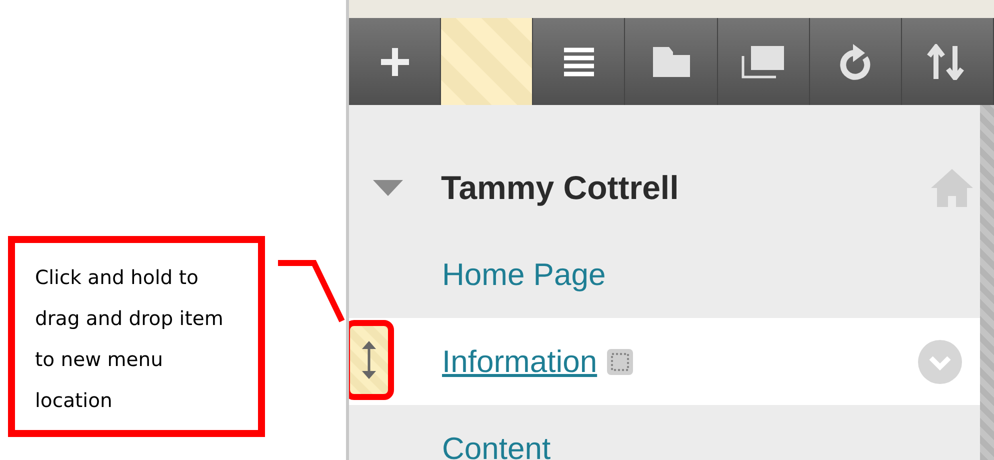  I want to click on dotted-square-icon, so click(620, 361).